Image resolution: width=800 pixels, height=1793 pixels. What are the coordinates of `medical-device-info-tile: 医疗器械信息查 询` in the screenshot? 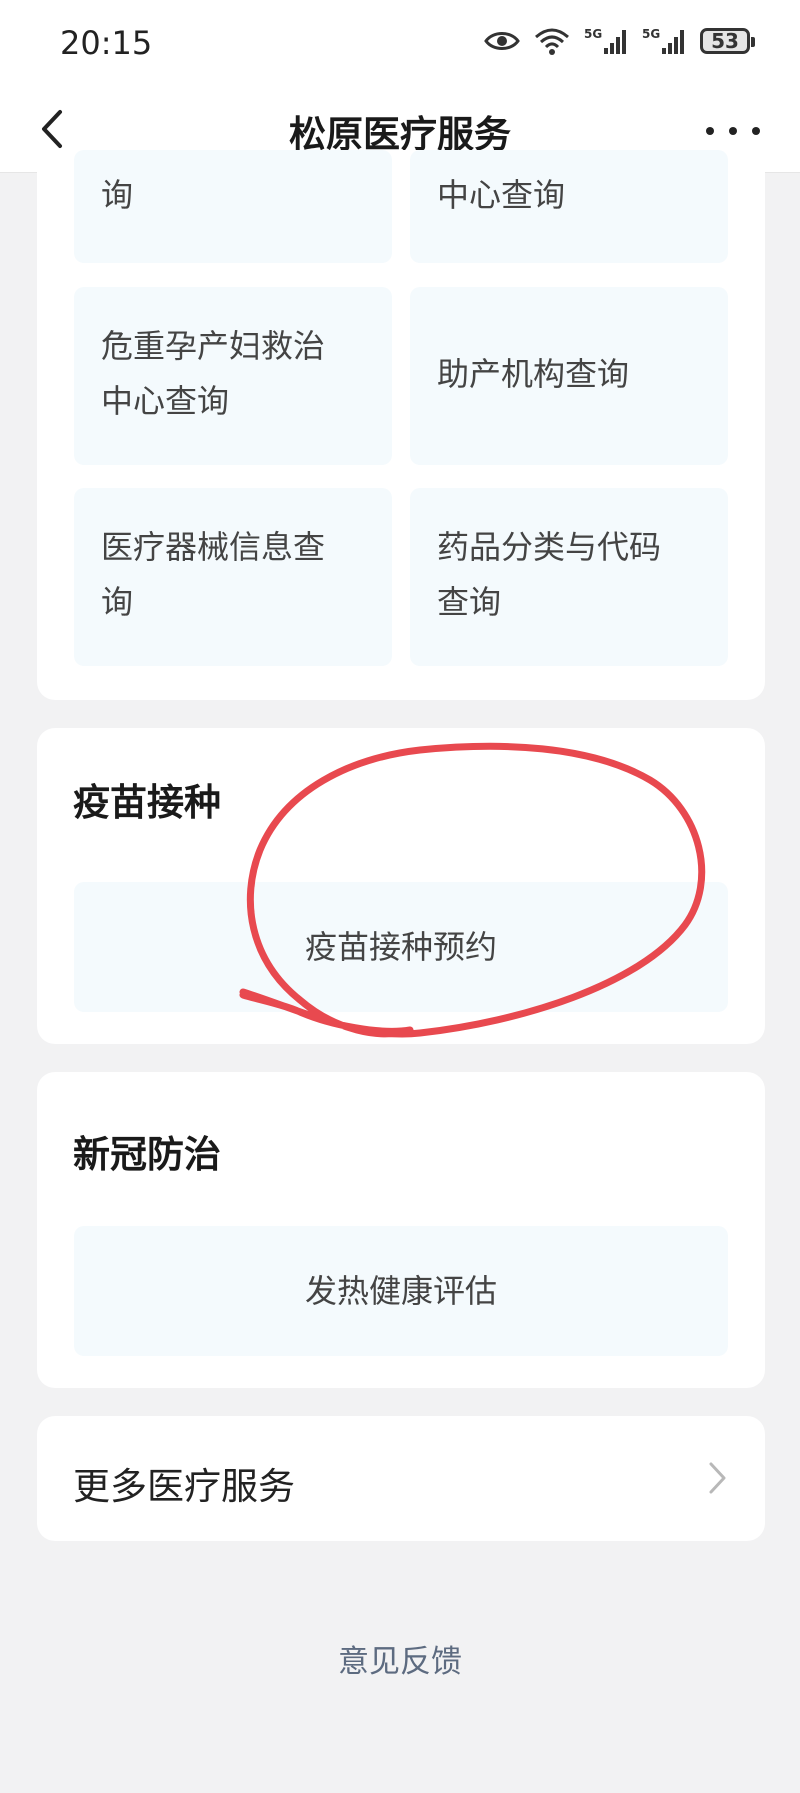 It's located at (233, 577).